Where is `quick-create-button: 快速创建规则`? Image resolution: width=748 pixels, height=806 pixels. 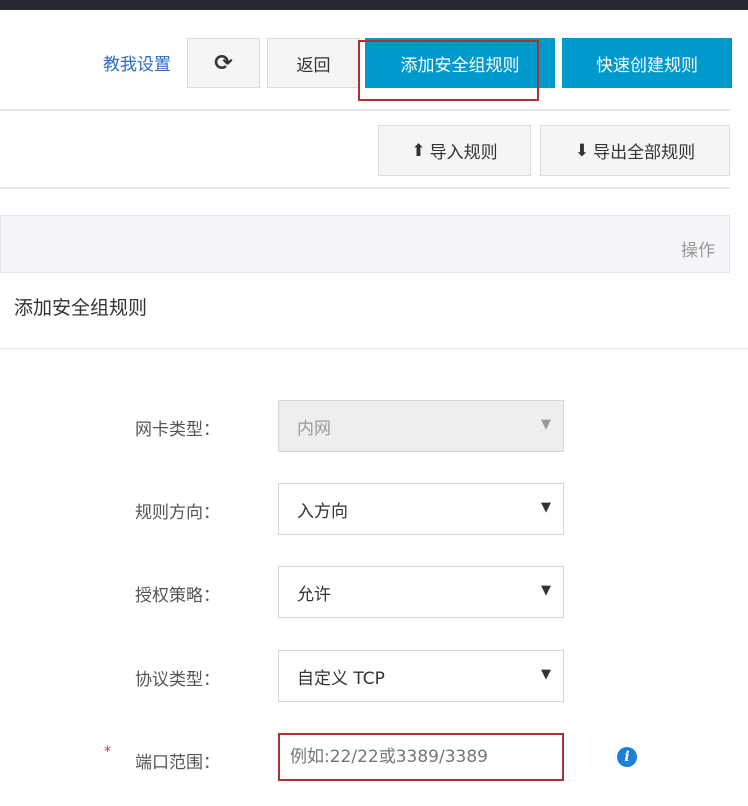
quick-create-button: 快速创建规则 is located at coordinates (647, 63).